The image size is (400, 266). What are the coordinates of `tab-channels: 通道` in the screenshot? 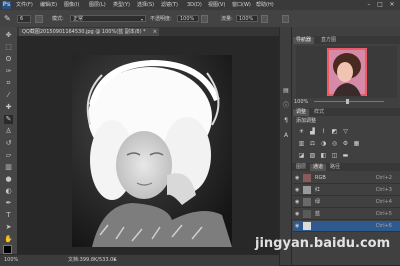 It's located at (318, 167).